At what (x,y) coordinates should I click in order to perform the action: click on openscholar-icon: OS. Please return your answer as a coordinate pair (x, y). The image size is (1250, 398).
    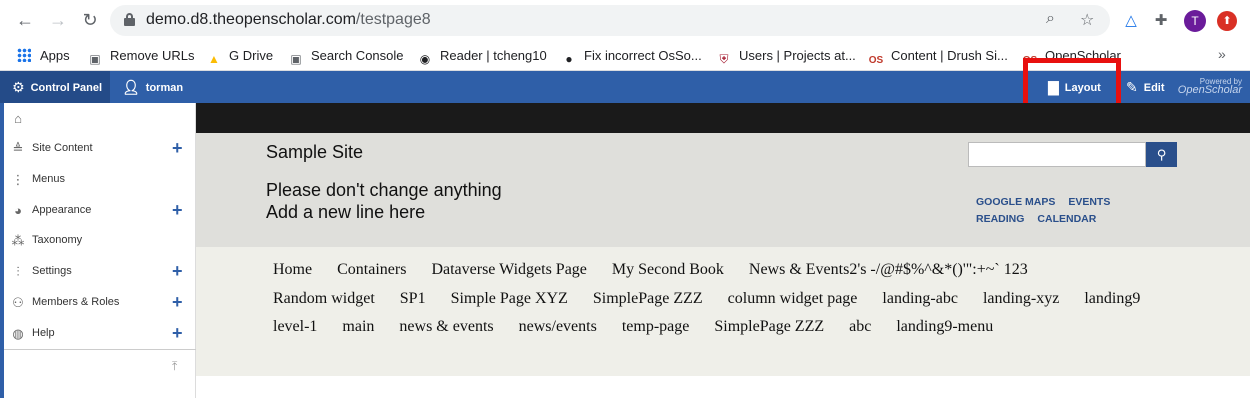
    Looking at the image, I should click on (876, 60).